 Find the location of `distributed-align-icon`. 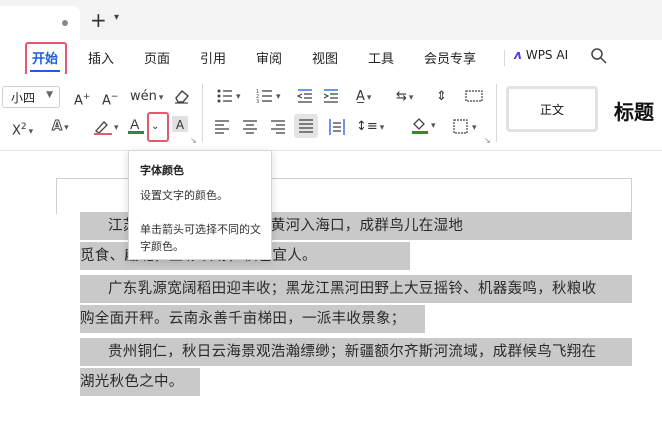

distributed-align-icon is located at coordinates (337, 127).